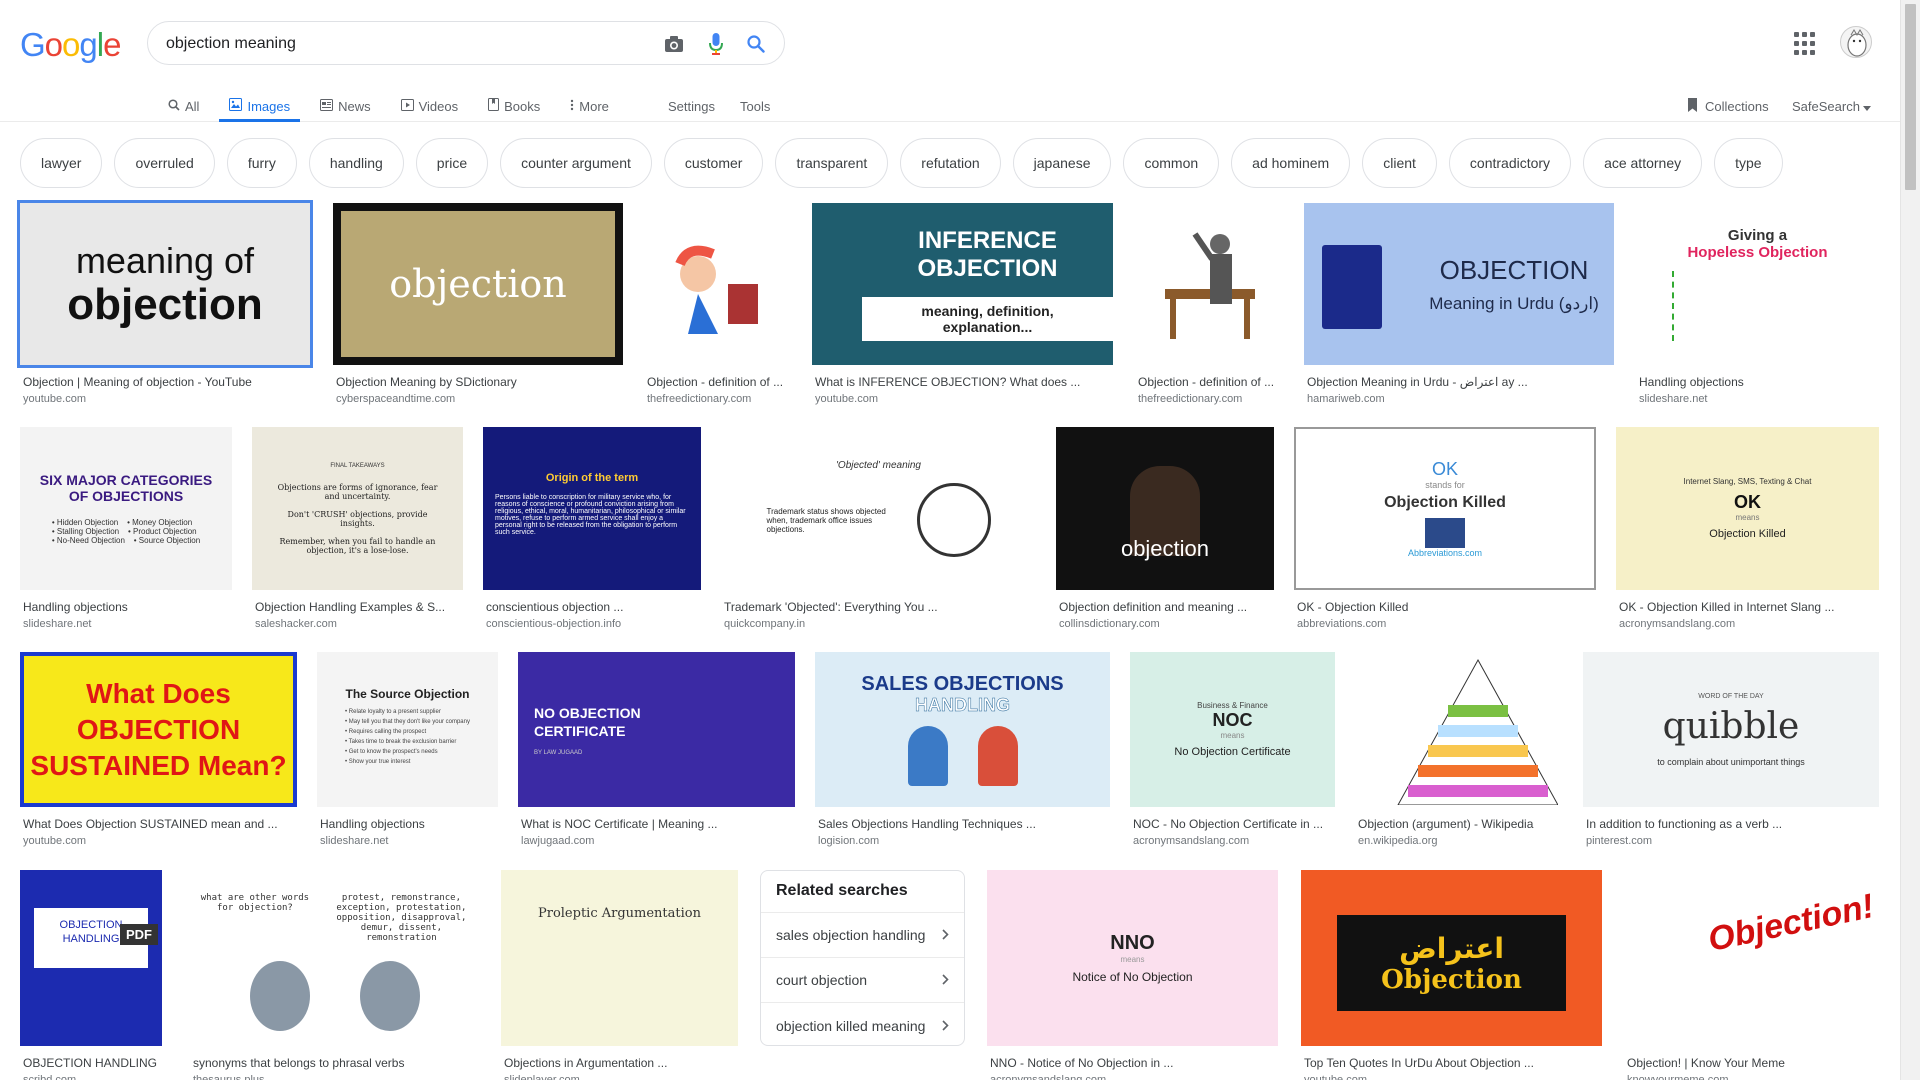 Image resolution: width=1920 pixels, height=1080 pixels. What do you see at coordinates (70, 45) in the screenshot?
I see `google-logo: Google` at bounding box center [70, 45].